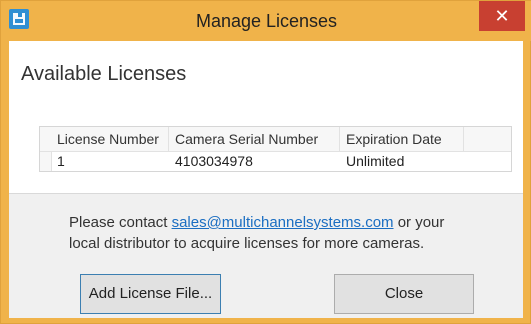 The image size is (531, 324). I want to click on title-bar: Manage Licenses ✕, so click(266, 21).